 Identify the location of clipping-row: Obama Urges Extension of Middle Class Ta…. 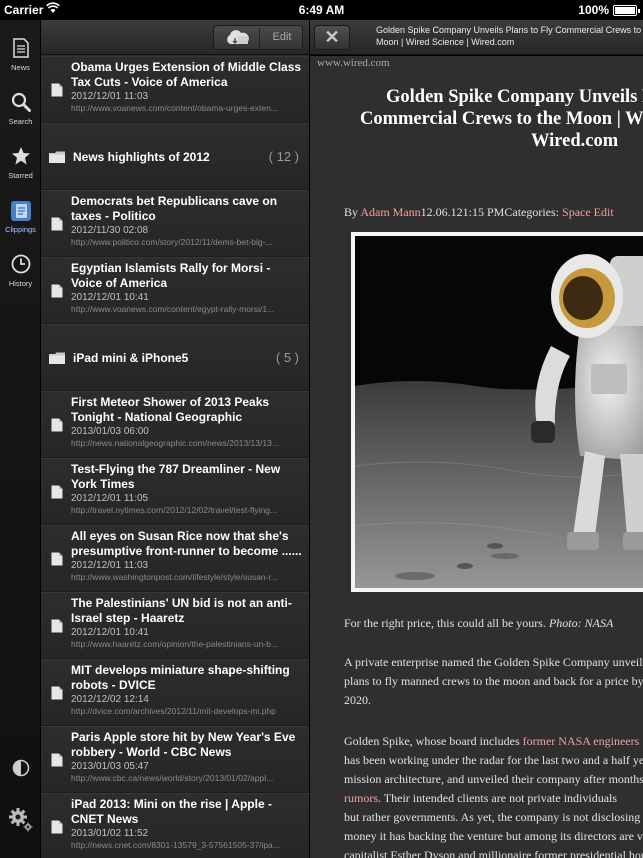
(175, 89).